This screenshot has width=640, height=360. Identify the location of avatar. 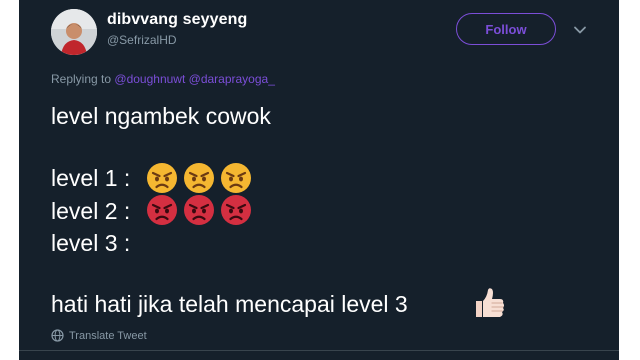
(74, 32).